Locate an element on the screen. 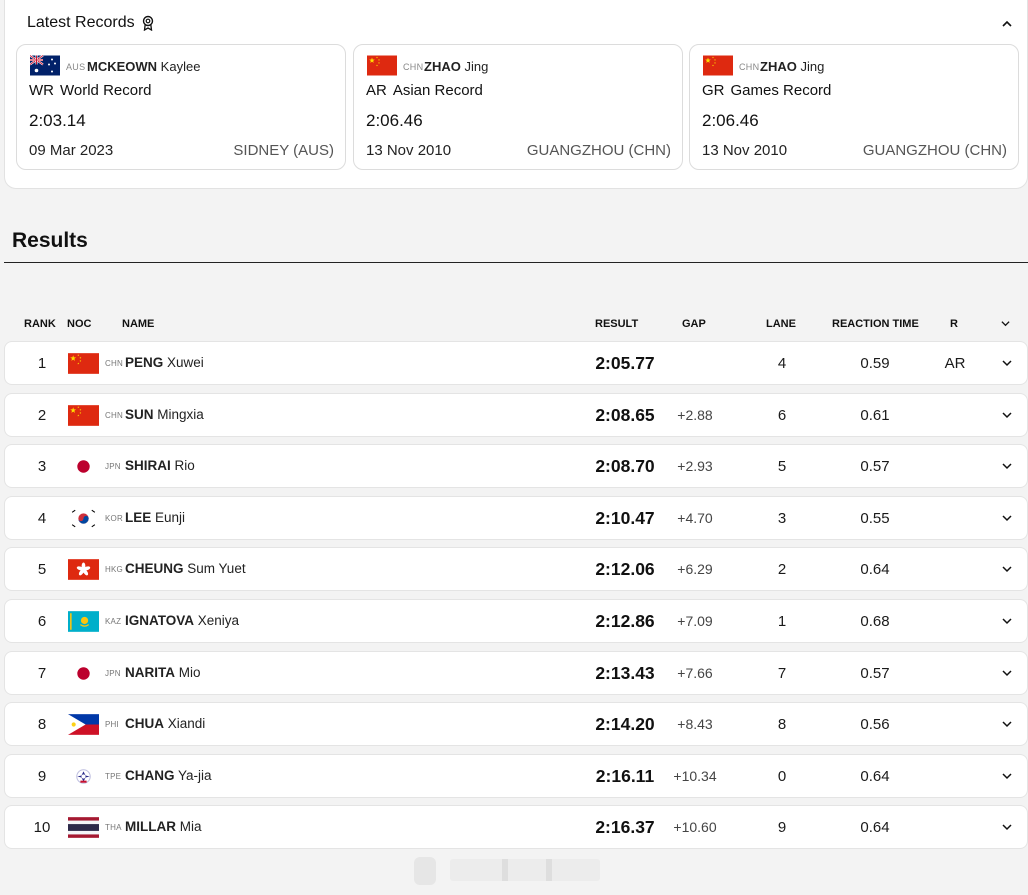 This screenshot has width=1028, height=895. row-athlete-name: CHANG Ya-jia is located at coordinates (168, 775).